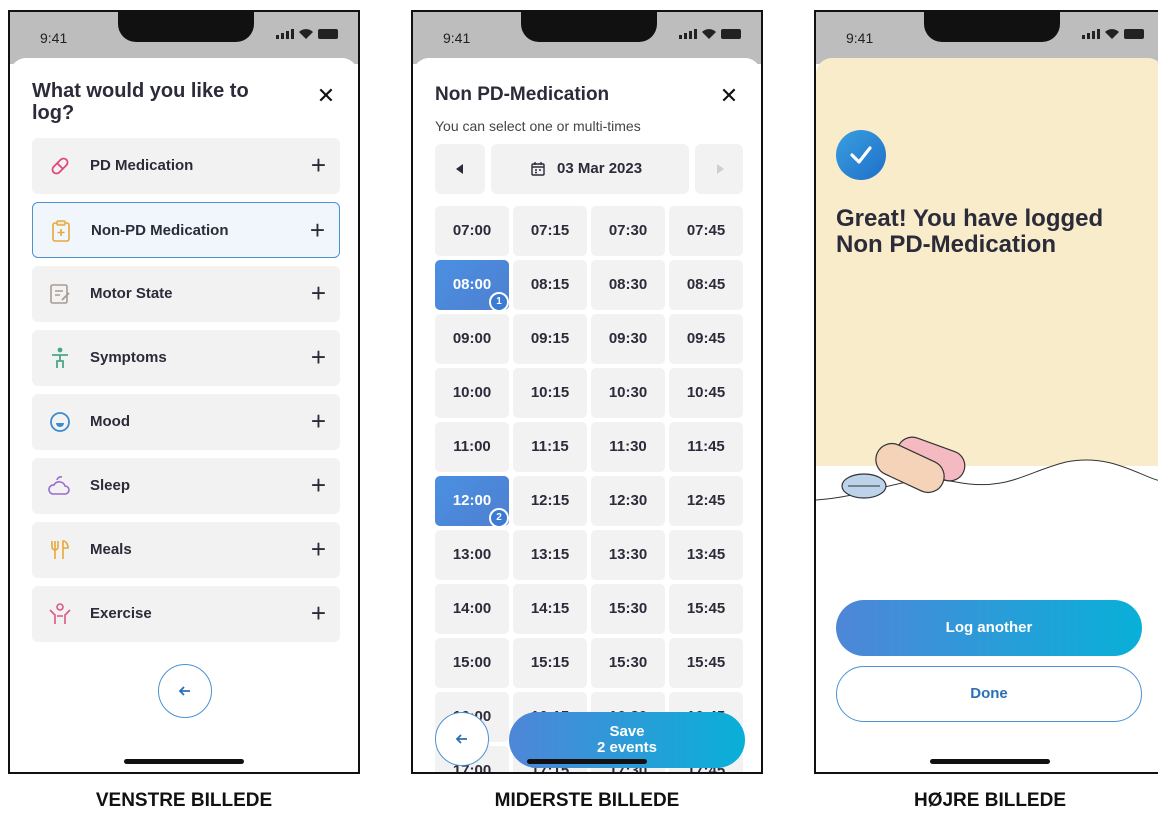 Image resolution: width=1158 pixels, height=816 pixels. What do you see at coordinates (538, 126) in the screenshot?
I see `subtitle: You can select one or multi-times` at bounding box center [538, 126].